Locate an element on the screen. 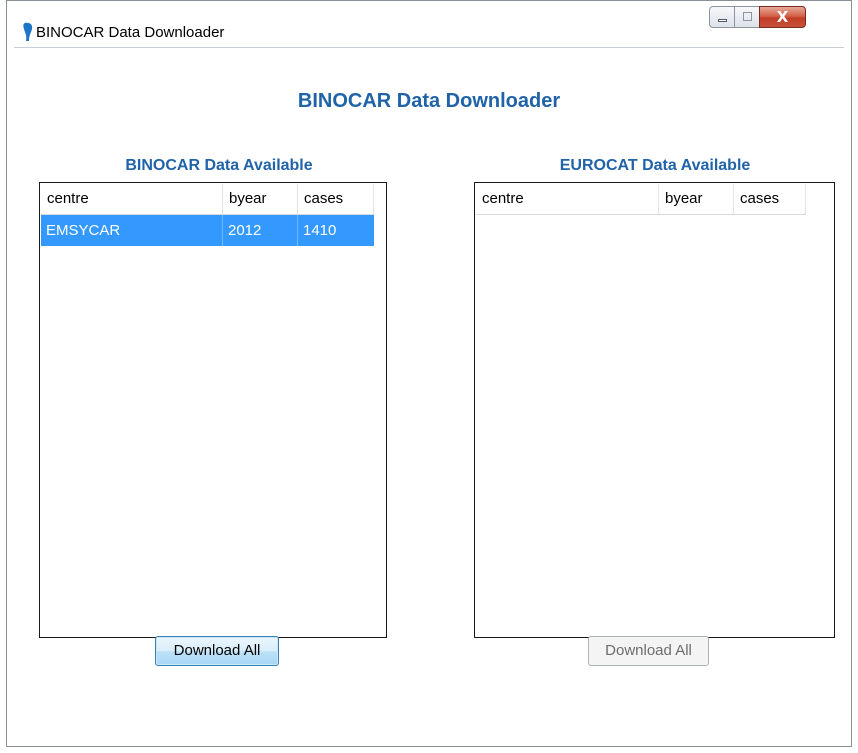 This screenshot has height=753, width=858. client-area-border is located at coordinates (429, 47).